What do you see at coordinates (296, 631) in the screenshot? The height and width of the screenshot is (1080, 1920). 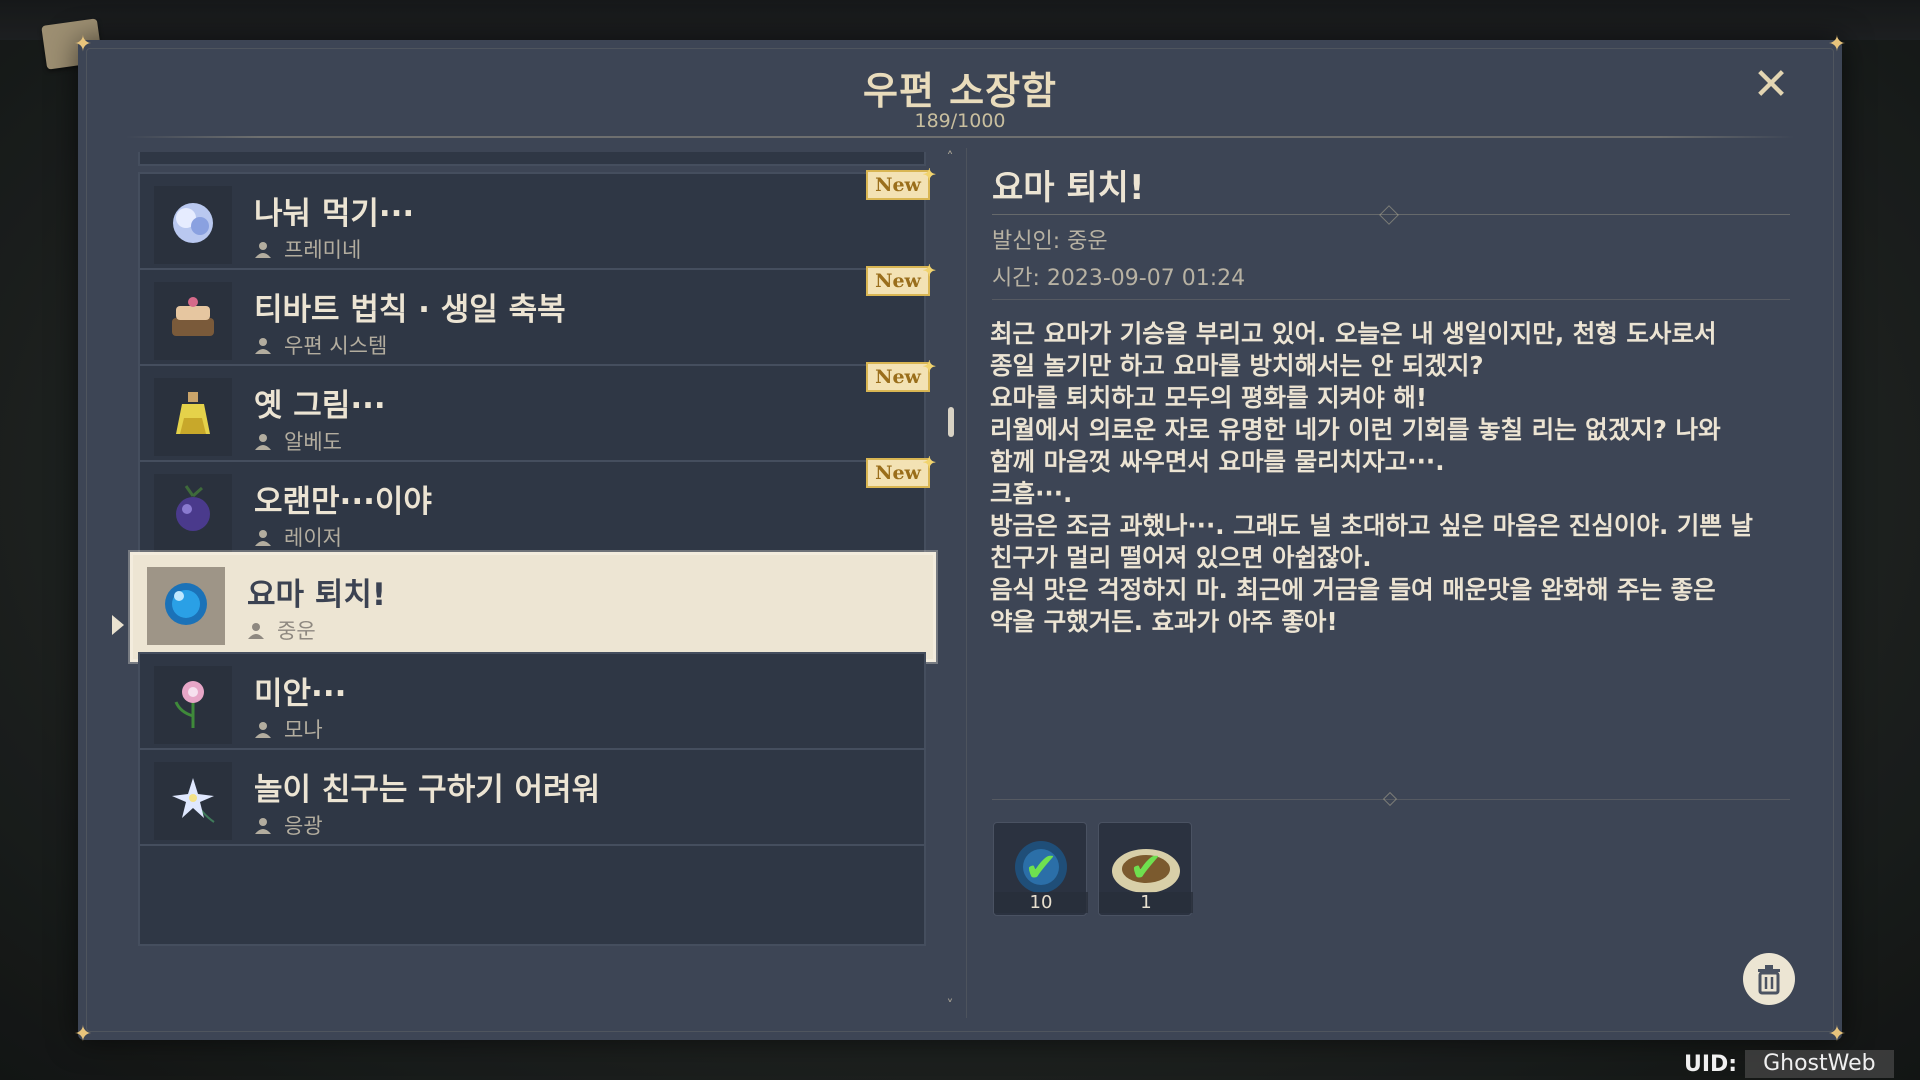 I see `mail-sender-name: 중운` at bounding box center [296, 631].